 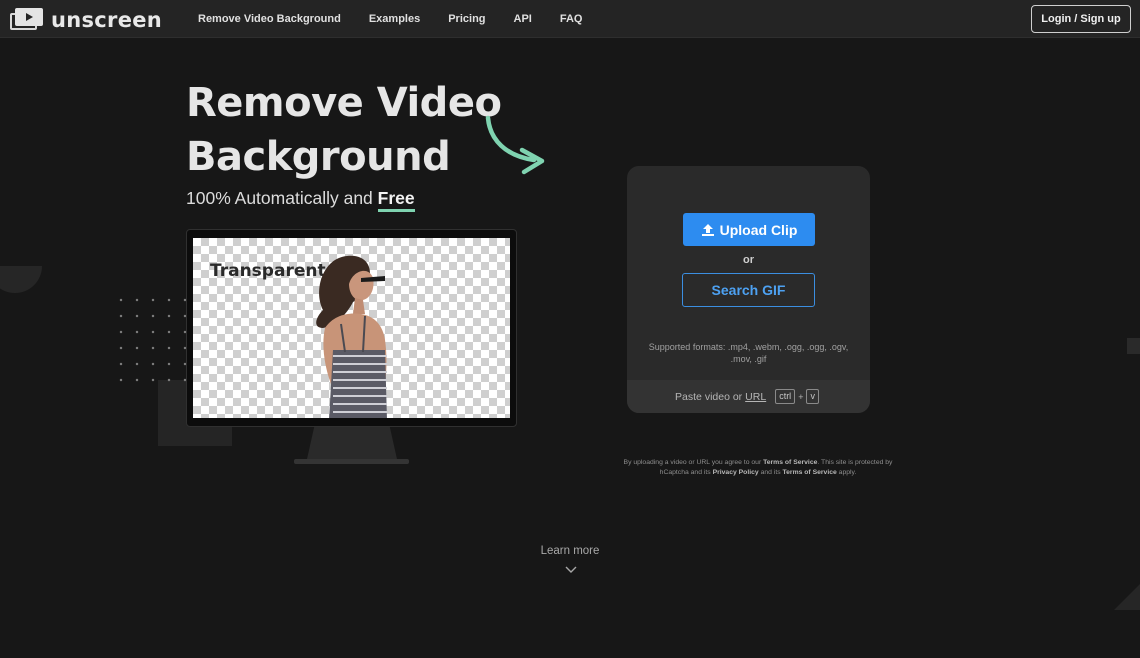 What do you see at coordinates (396, 200) in the screenshot?
I see `hero-subtitle-highlight: Free` at bounding box center [396, 200].